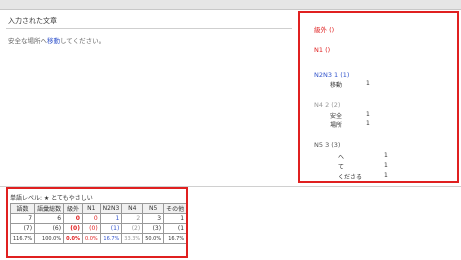 The image size is (461, 260). I want to click on word-item: 移動, so click(336, 85).